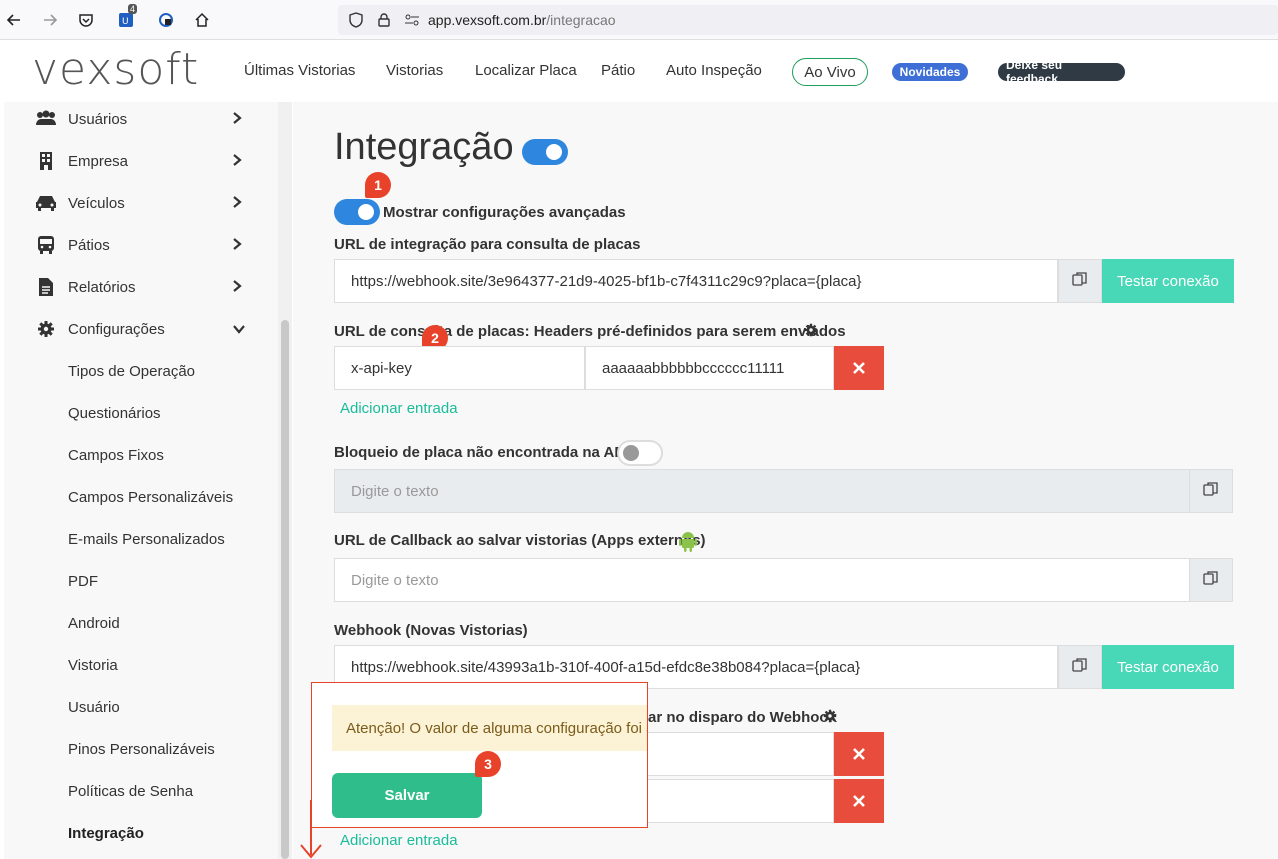 The width and height of the screenshot is (1278, 859). What do you see at coordinates (459, 368) in the screenshot?
I see `header-key-input: x-api-key` at bounding box center [459, 368].